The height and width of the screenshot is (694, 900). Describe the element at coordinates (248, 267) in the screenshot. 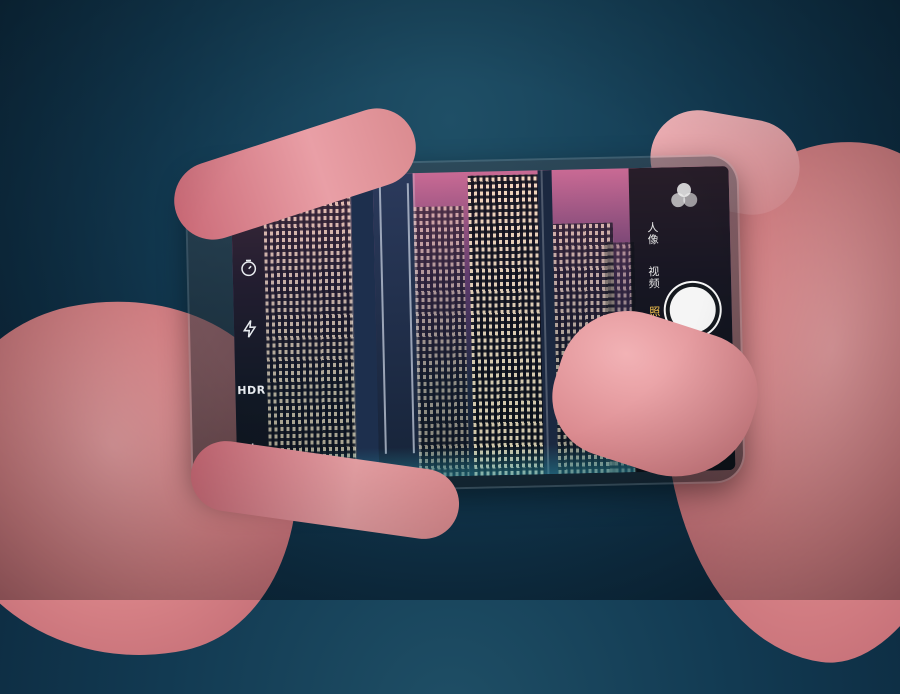

I see `timer-icon` at that location.